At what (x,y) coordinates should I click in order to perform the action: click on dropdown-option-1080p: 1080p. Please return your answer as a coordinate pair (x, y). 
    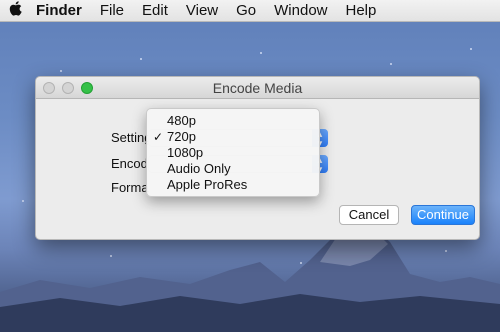
    Looking at the image, I should click on (233, 153).